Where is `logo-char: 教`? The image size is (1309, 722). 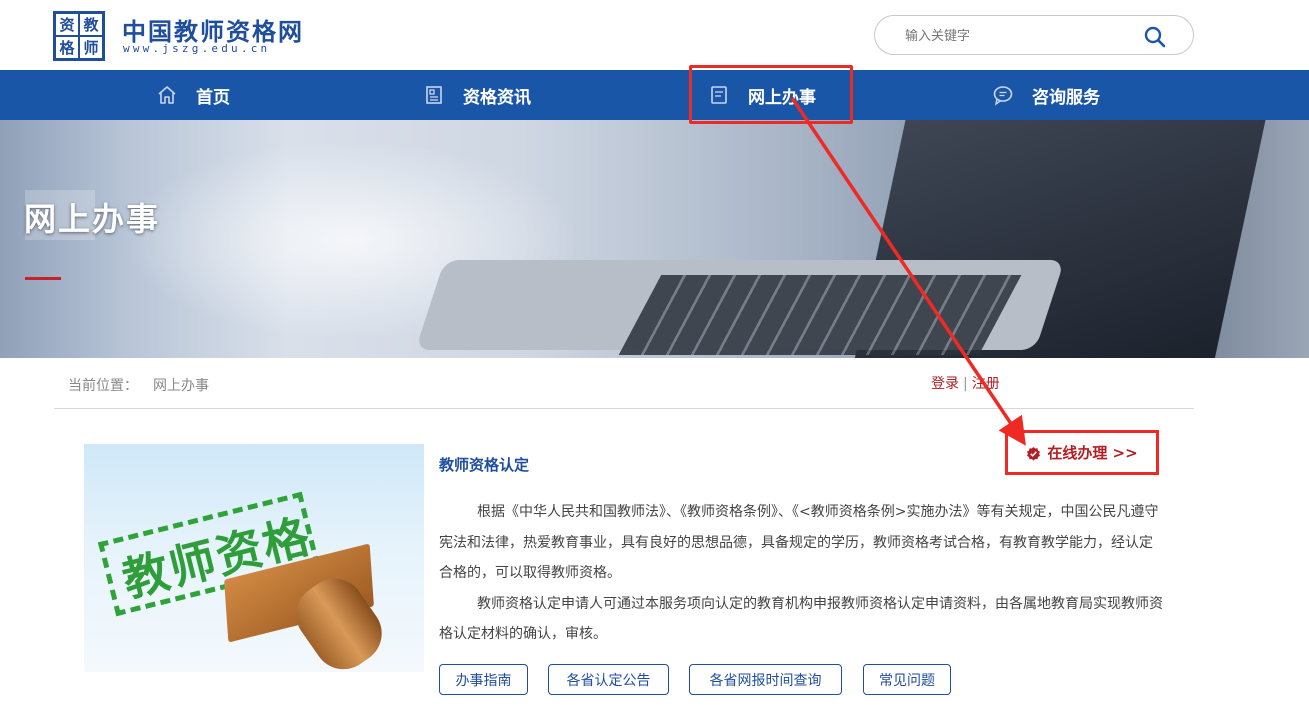 logo-char: 教 is located at coordinates (91, 24).